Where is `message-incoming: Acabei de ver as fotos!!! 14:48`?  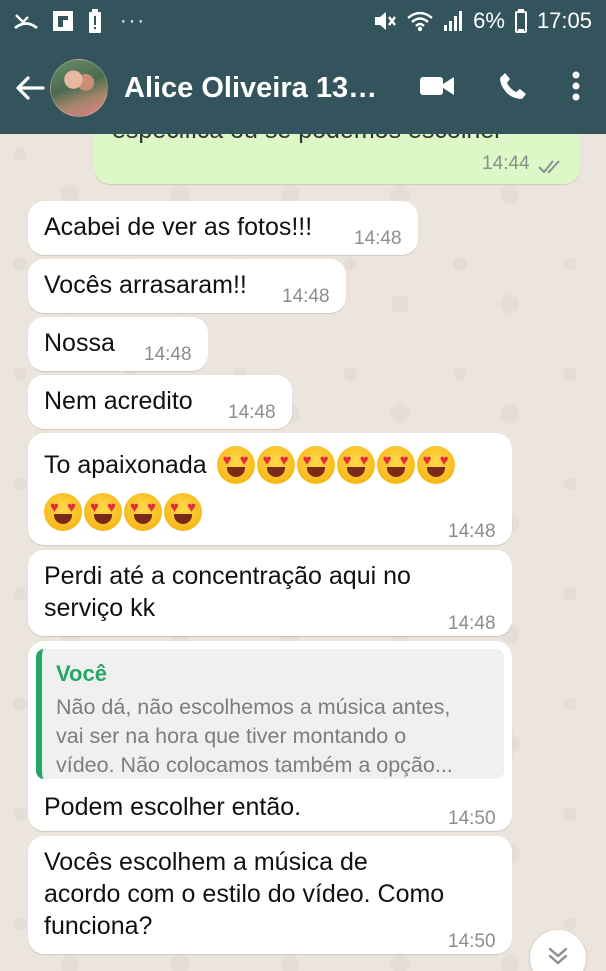 message-incoming: Acabei de ver as fotos!!! 14:48 is located at coordinates (223, 228).